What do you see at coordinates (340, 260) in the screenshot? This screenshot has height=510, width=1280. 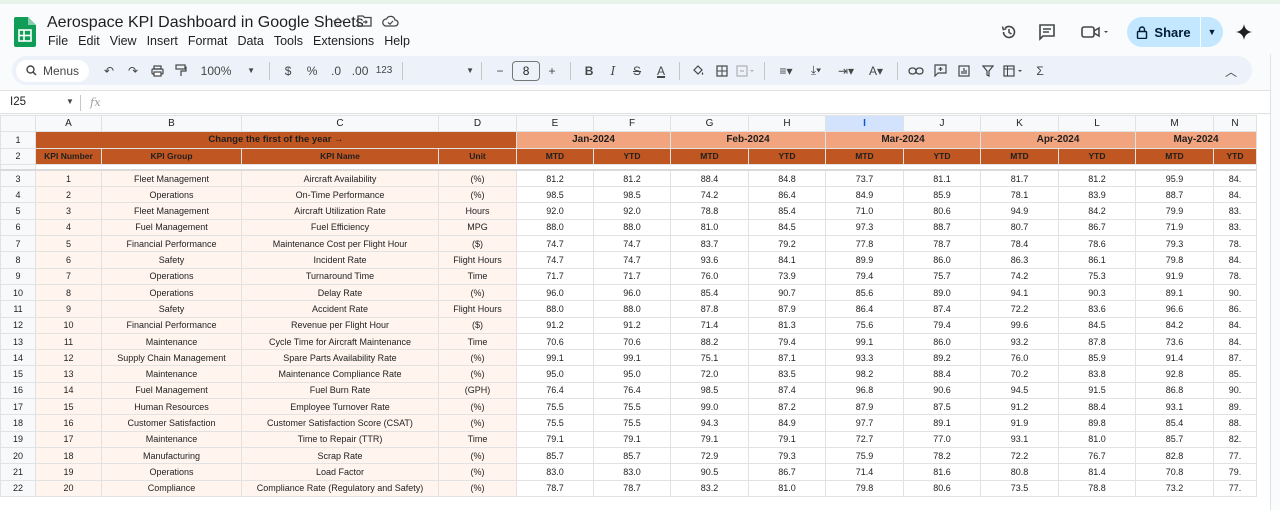 I see `kpi-name-cell: Incident Rate` at bounding box center [340, 260].